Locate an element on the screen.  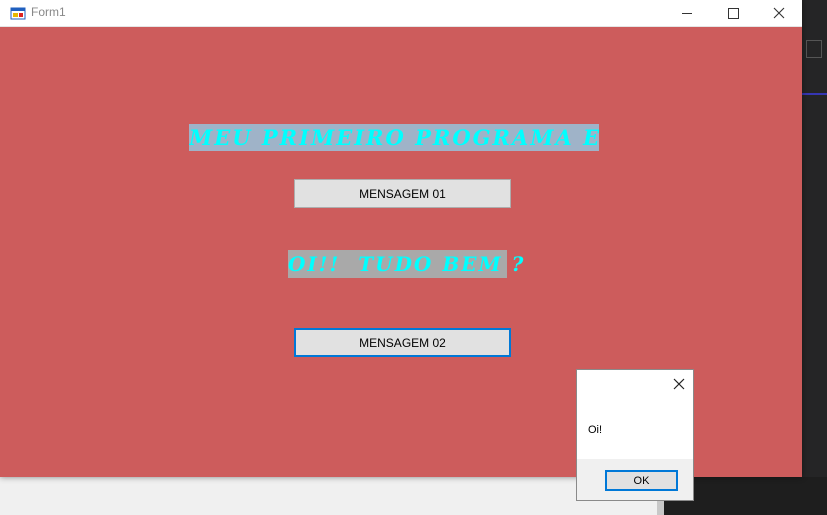
message-box: Oi! OK is located at coordinates (635, 435).